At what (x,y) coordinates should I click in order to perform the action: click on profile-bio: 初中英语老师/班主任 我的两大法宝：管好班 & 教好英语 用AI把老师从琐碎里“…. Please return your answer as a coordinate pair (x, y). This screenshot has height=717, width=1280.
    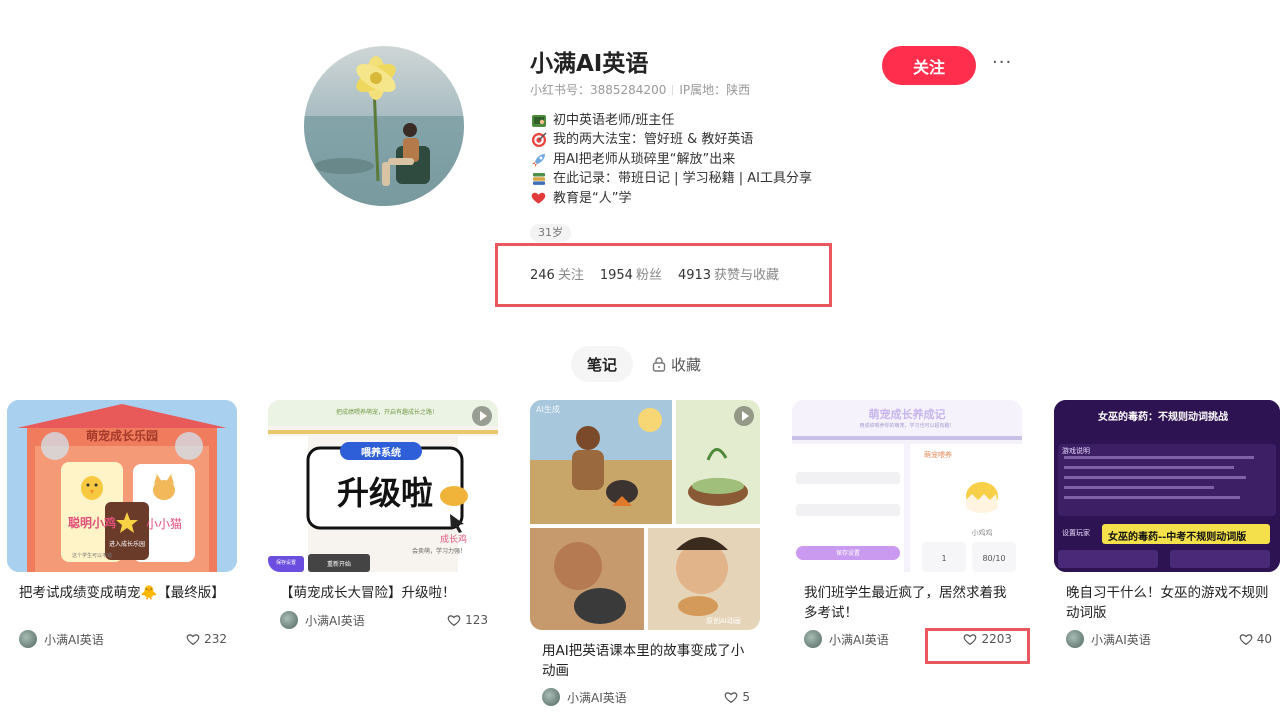
    Looking at the image, I should click on (671, 159).